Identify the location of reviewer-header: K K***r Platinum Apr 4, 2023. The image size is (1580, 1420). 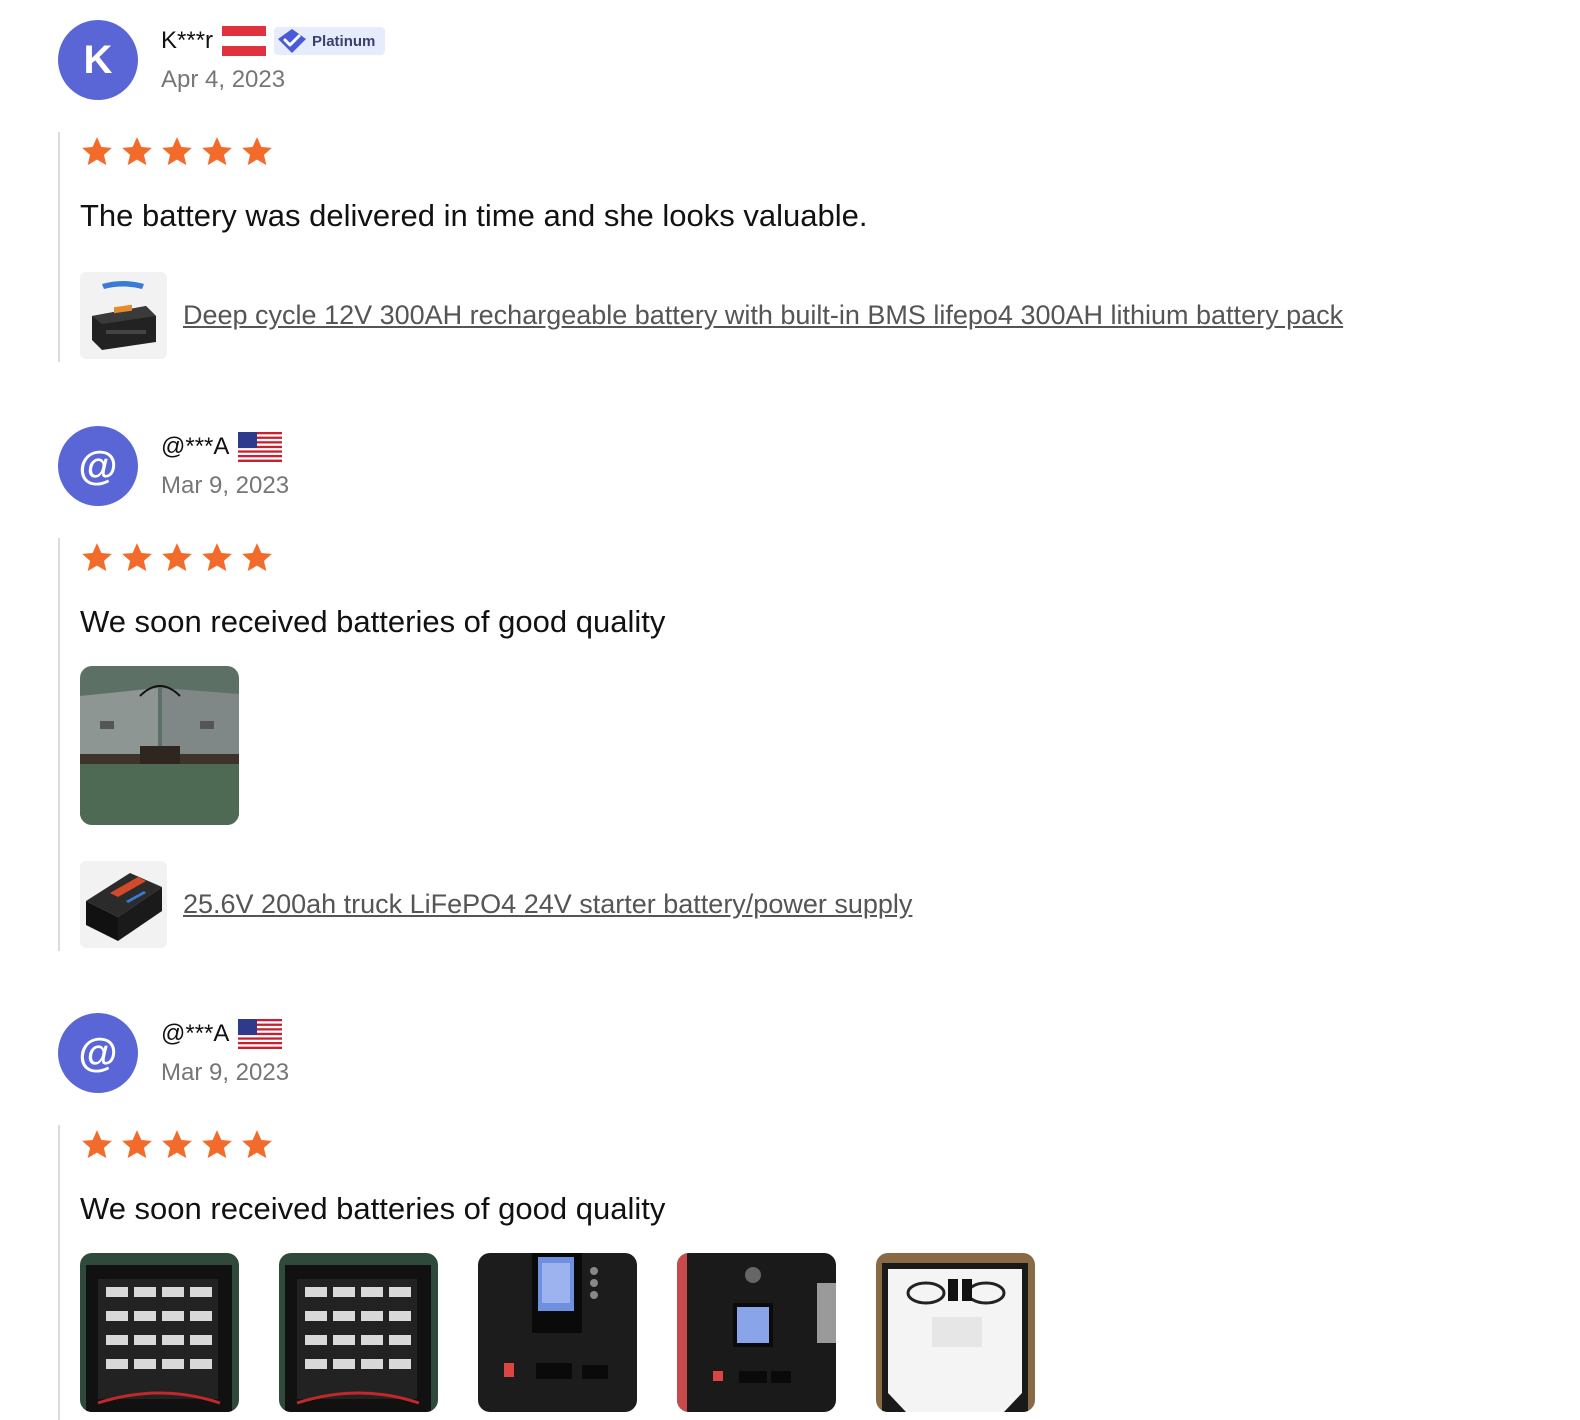
(798, 60).